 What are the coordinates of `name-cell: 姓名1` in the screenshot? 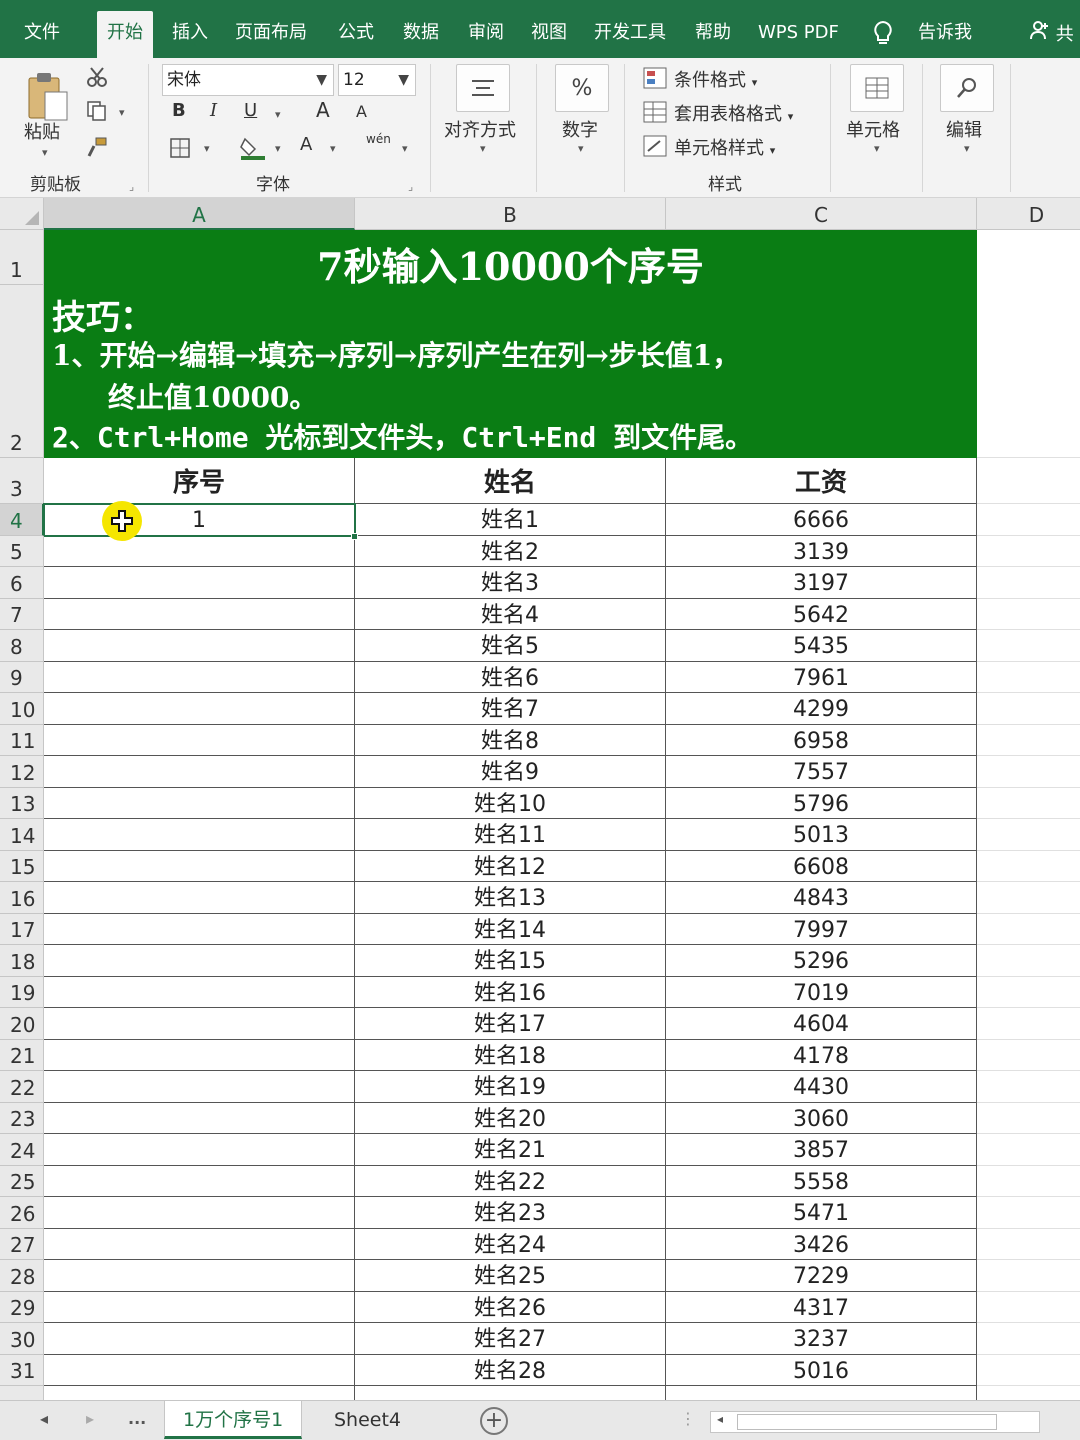 It's located at (510, 520).